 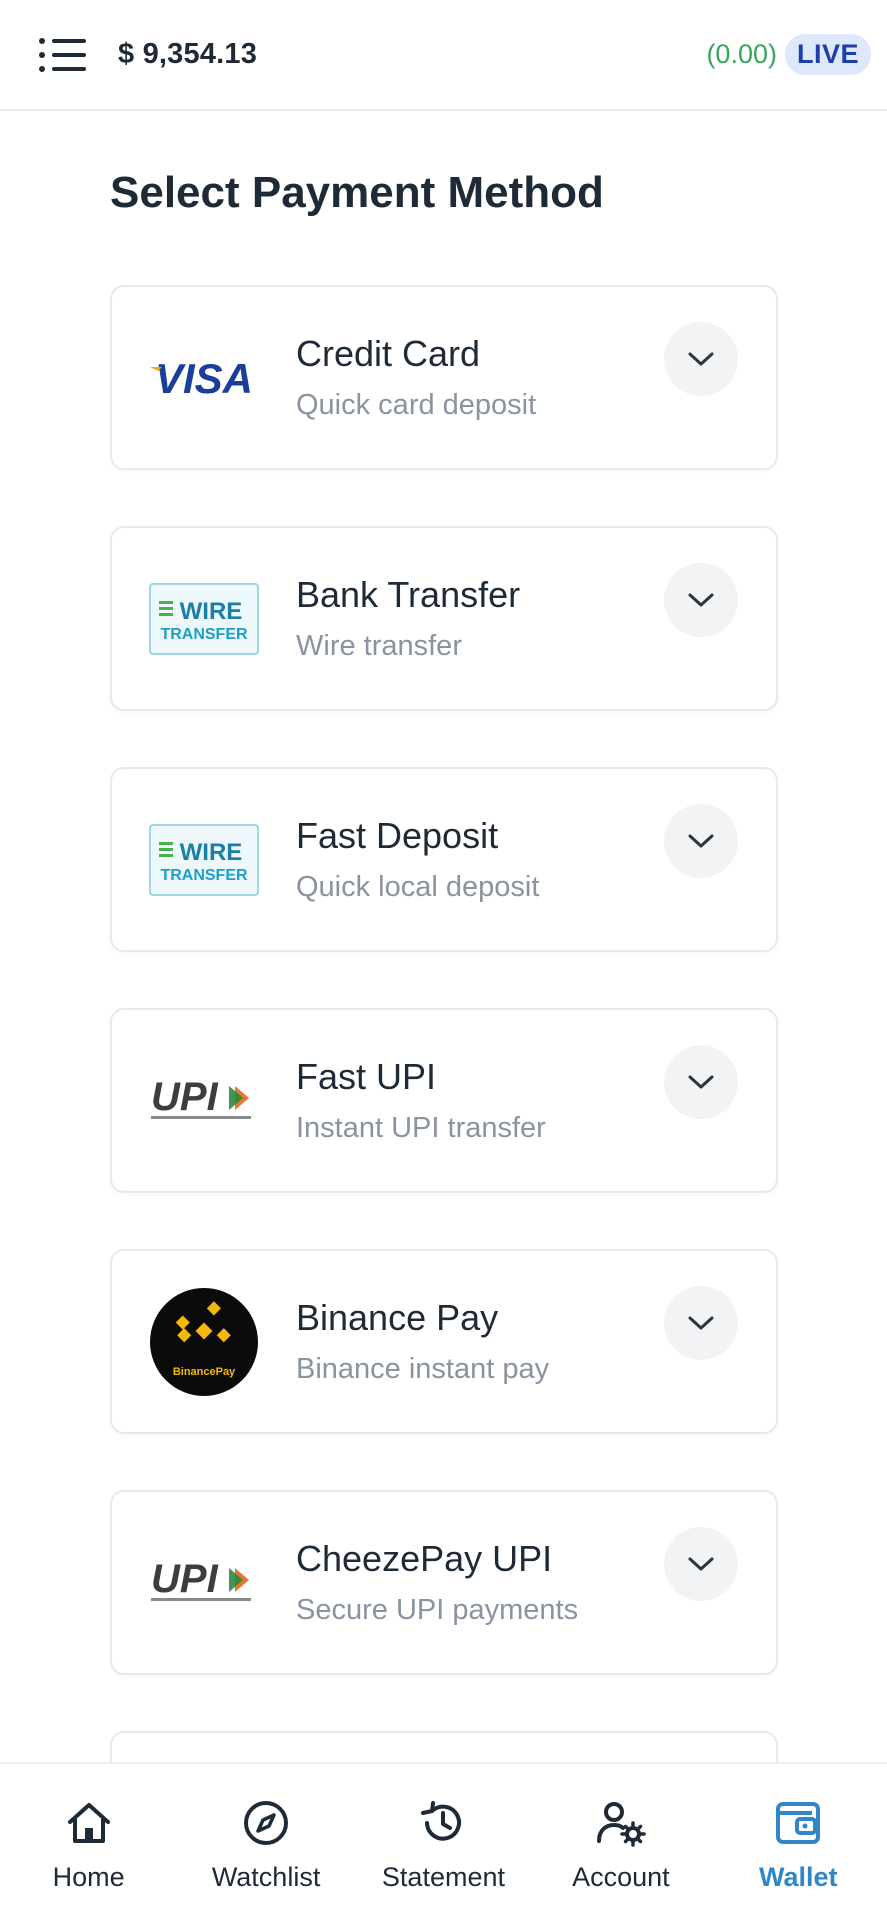 What do you see at coordinates (188, 54) in the screenshot?
I see `account-balance: $ 9,354.13` at bounding box center [188, 54].